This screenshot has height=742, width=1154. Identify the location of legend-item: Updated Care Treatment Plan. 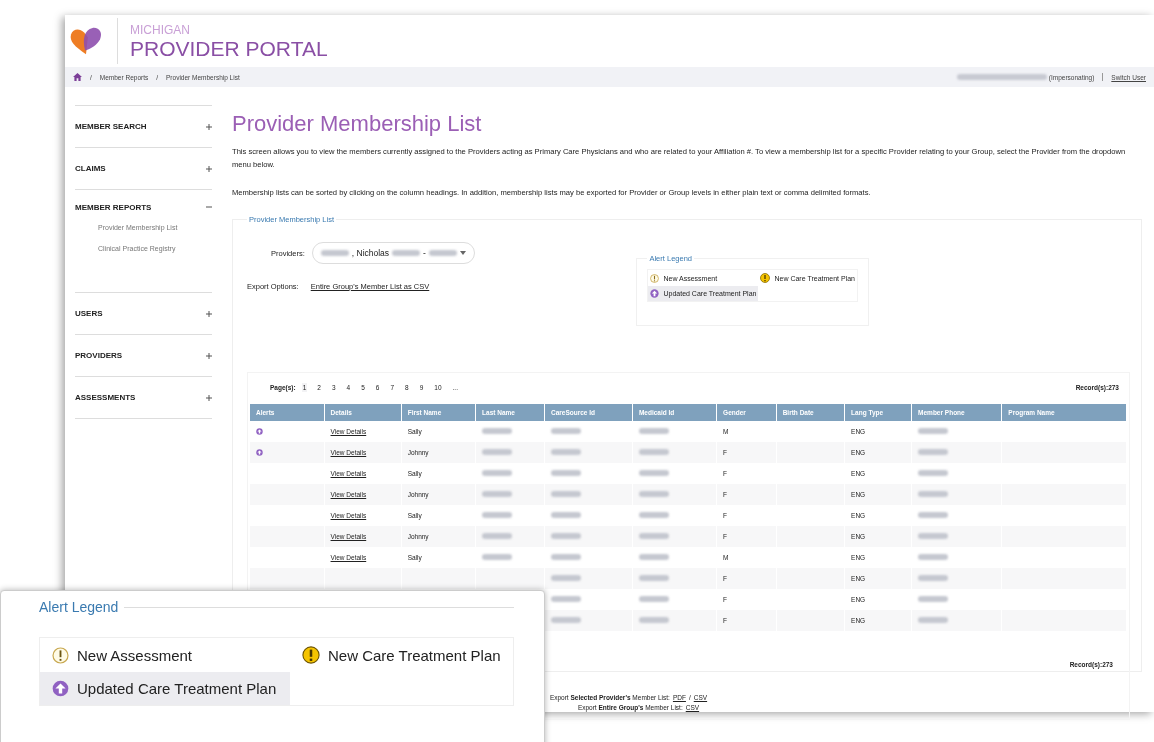
(165, 688).